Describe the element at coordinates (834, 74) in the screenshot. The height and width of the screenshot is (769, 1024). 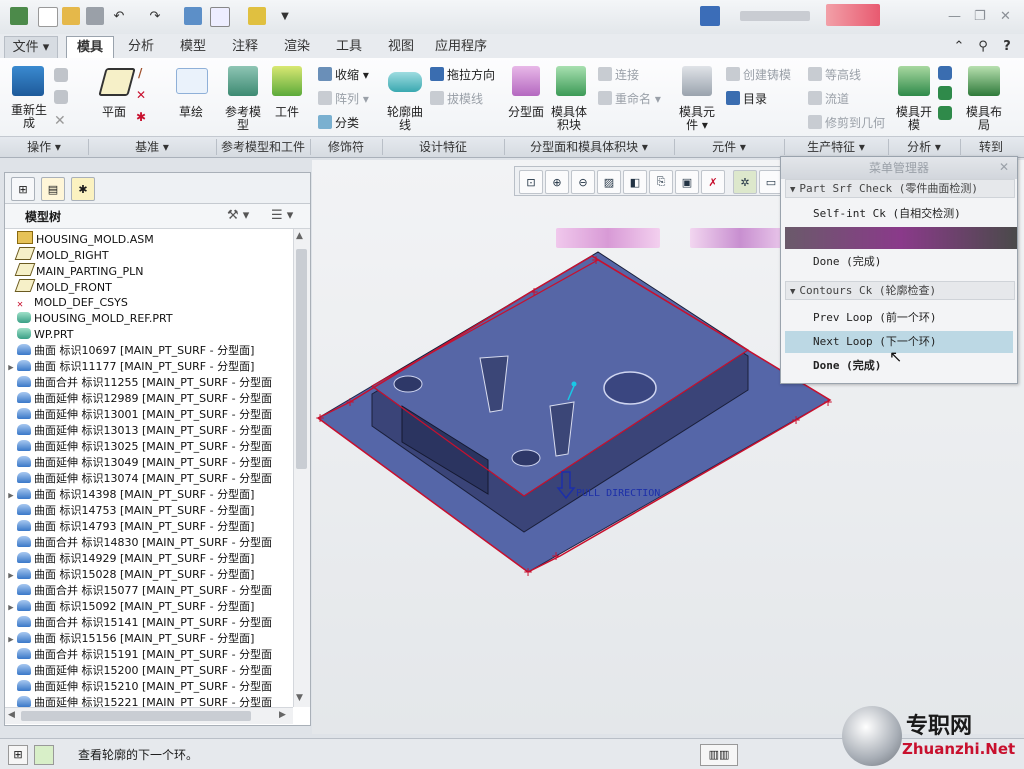
I see `contour-line-button: 等高线` at that location.